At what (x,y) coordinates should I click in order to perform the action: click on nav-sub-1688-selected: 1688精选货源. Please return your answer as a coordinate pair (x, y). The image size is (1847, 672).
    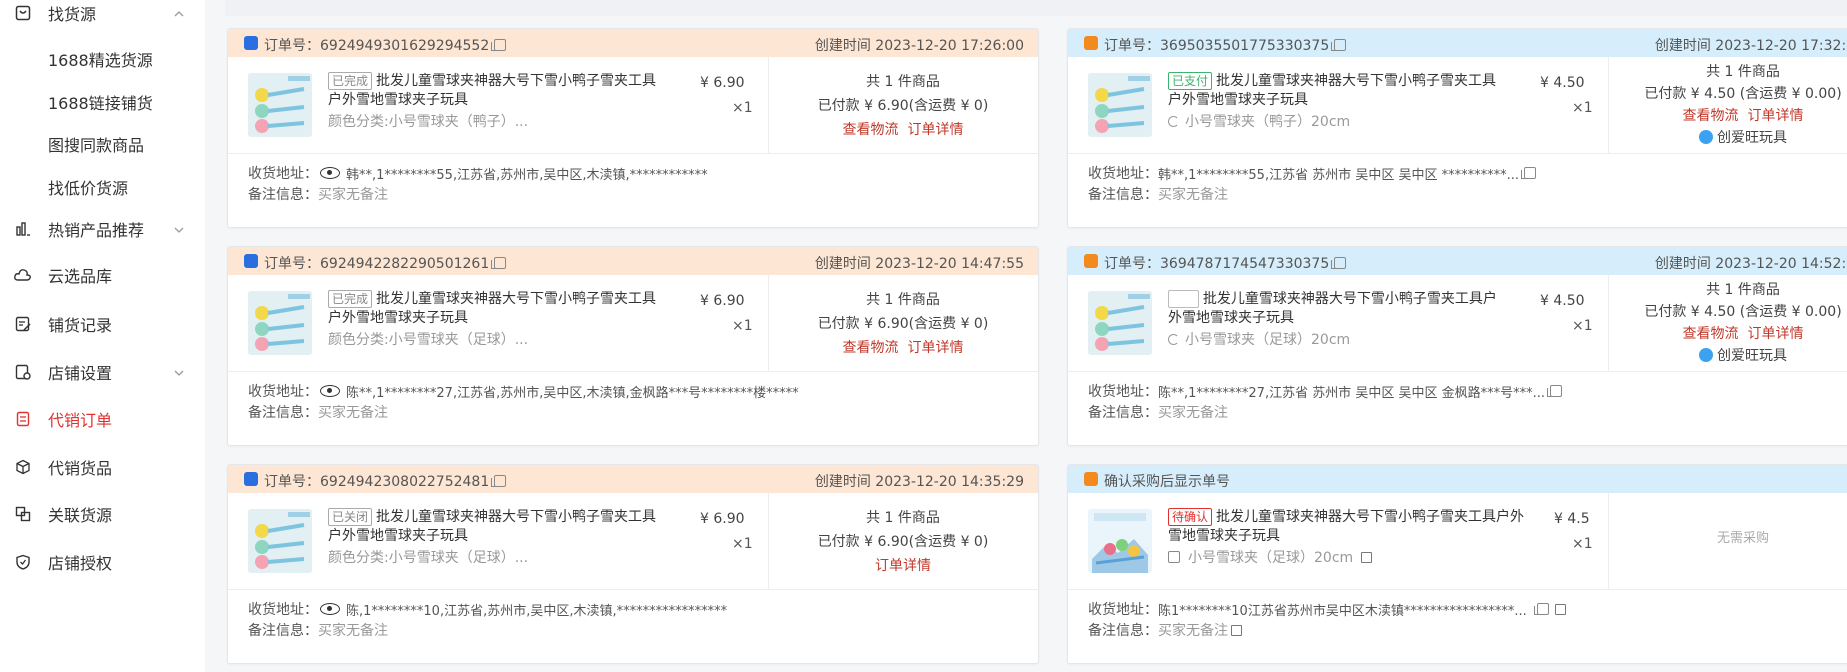
    Looking at the image, I should click on (100, 59).